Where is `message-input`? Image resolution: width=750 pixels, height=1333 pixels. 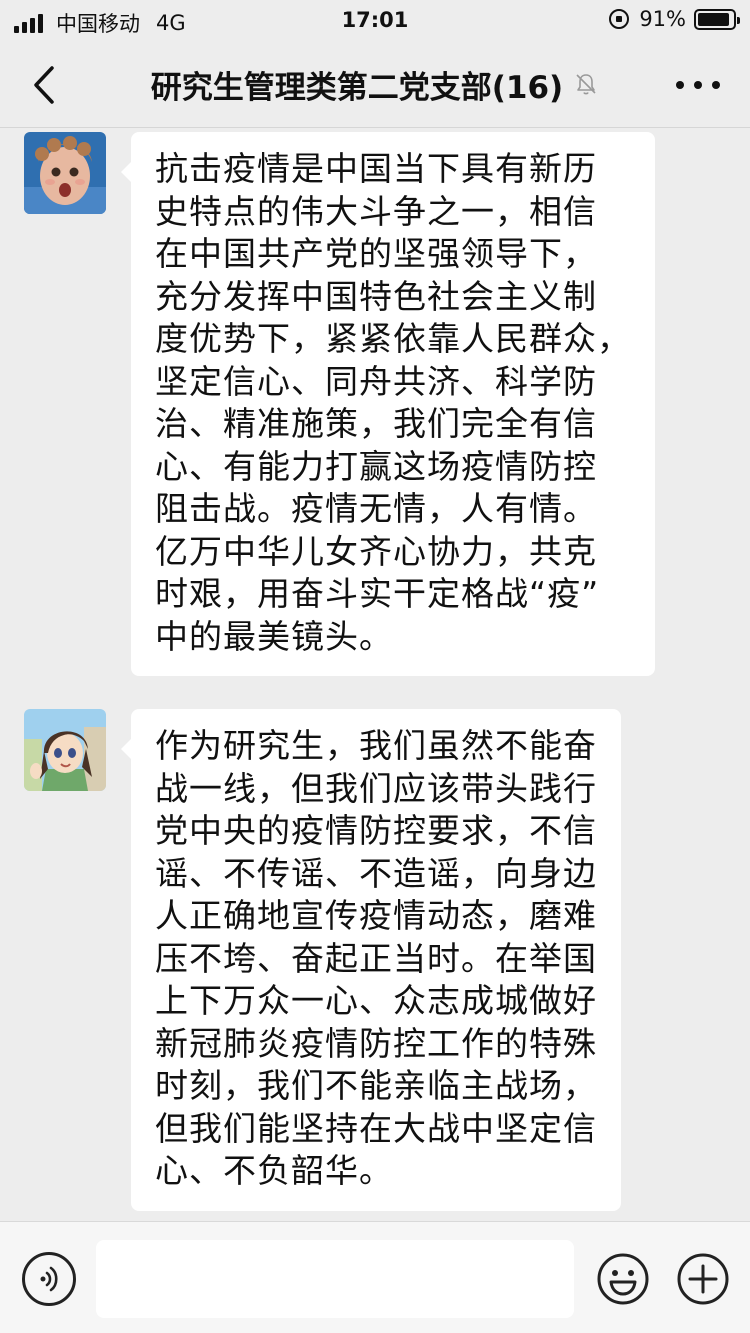 message-input is located at coordinates (335, 1279).